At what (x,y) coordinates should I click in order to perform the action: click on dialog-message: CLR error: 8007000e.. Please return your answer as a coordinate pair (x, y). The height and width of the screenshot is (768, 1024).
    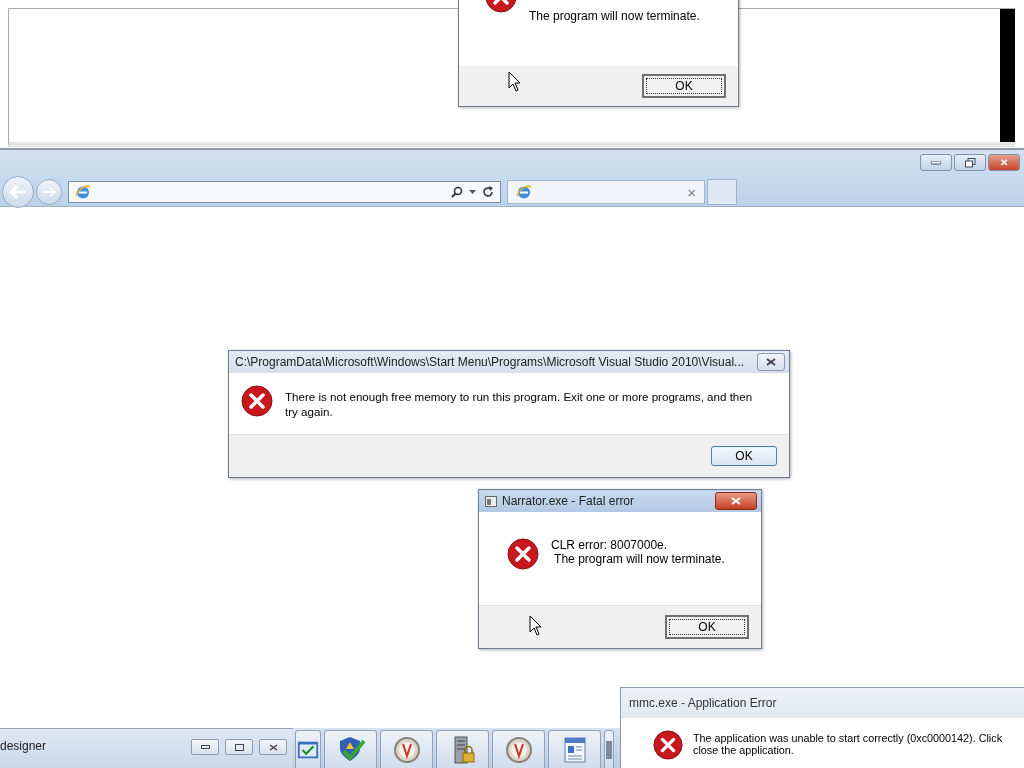
    Looking at the image, I should click on (610, 545).